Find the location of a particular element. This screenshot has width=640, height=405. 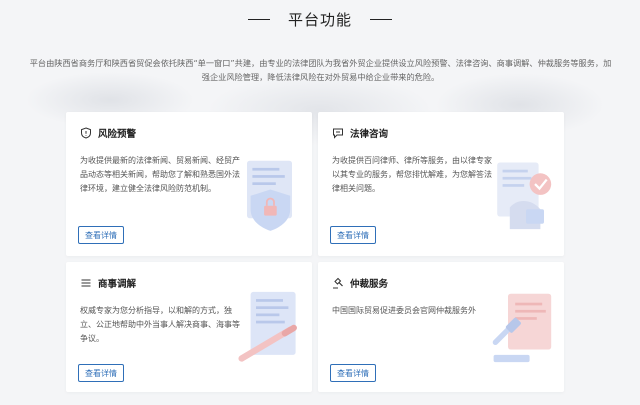

card-header: 风险预警 is located at coordinates (108, 133).